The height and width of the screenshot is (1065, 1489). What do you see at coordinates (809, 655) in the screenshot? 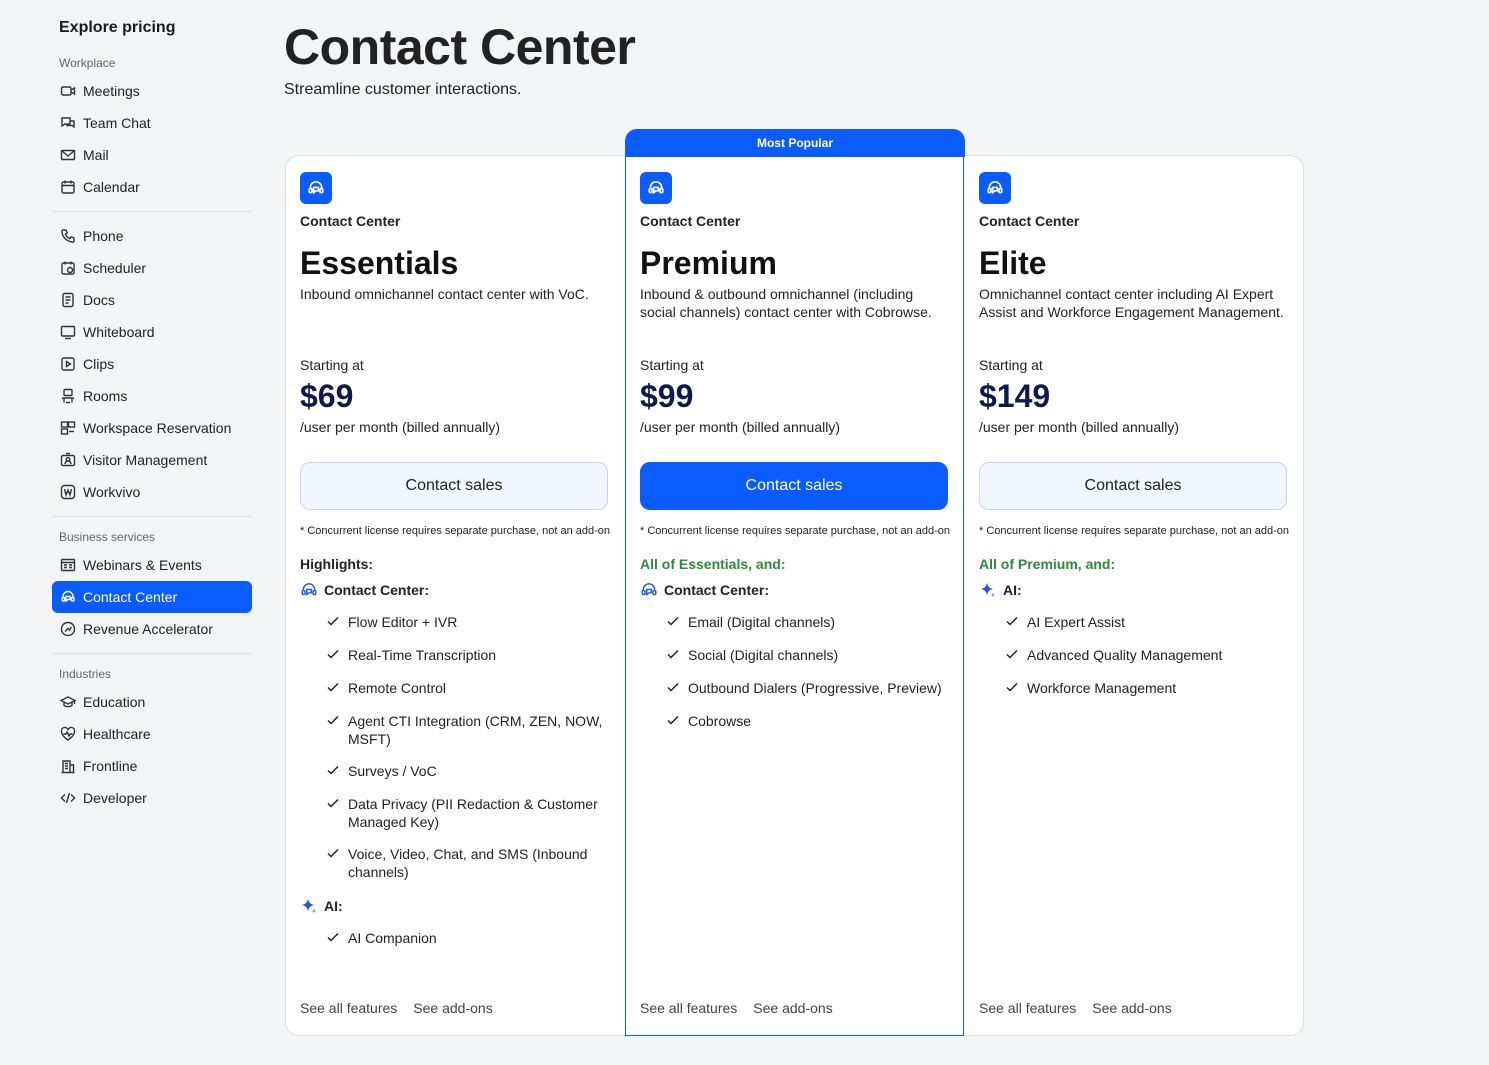
I see `feature-item: Social (Digital channels)` at bounding box center [809, 655].